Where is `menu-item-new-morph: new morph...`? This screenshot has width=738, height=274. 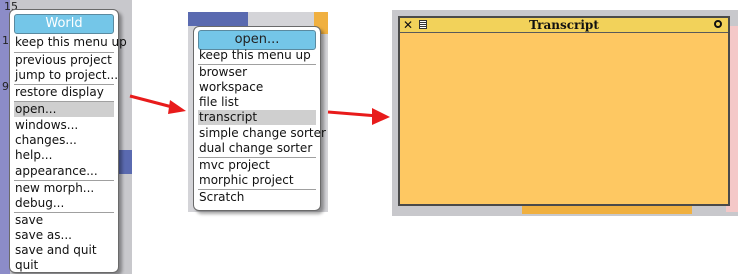
menu-item-new-morph: new morph... is located at coordinates (64, 188).